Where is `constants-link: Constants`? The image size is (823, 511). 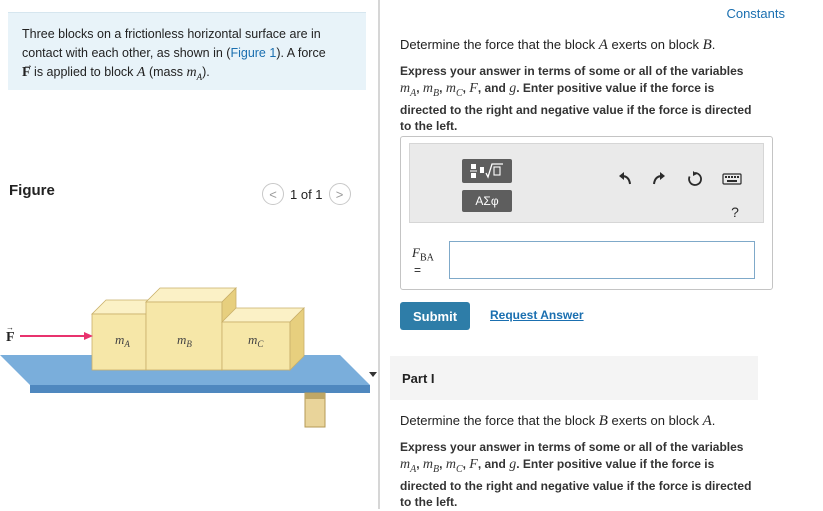 constants-link: Constants is located at coordinates (755, 13).